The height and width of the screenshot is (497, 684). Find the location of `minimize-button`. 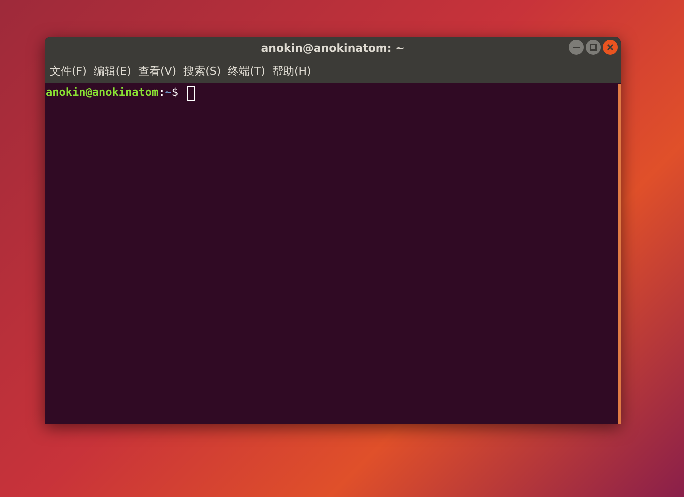

minimize-button is located at coordinates (576, 47).